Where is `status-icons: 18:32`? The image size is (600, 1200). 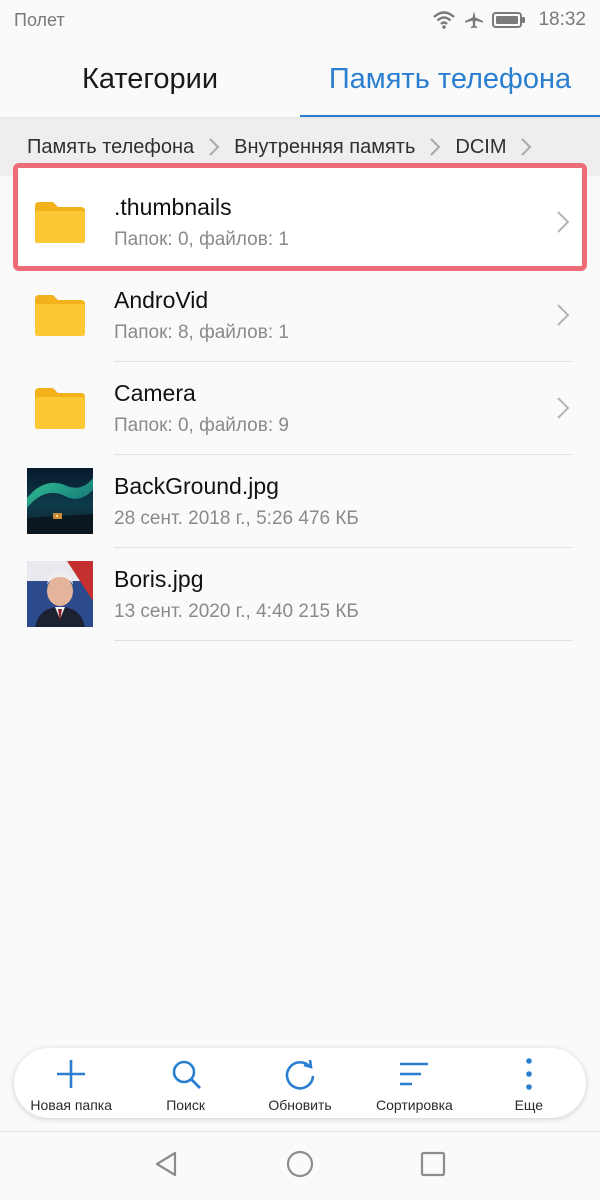 status-icons: 18:32 is located at coordinates (509, 20).